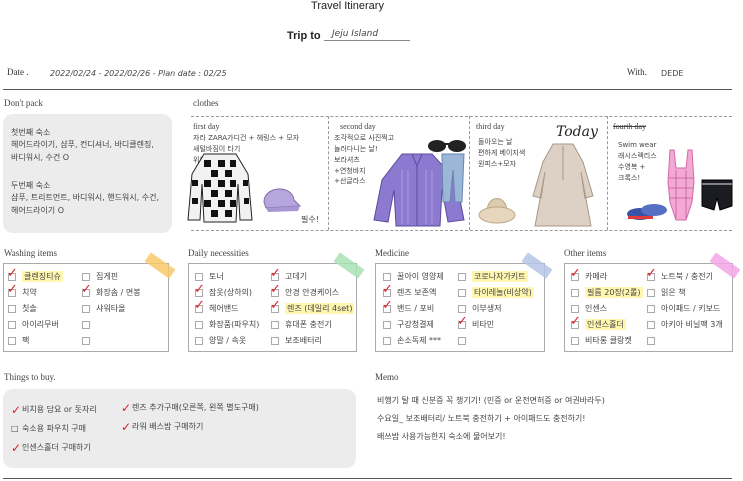  I want to click on things-title: Things to buy., so click(30, 377).